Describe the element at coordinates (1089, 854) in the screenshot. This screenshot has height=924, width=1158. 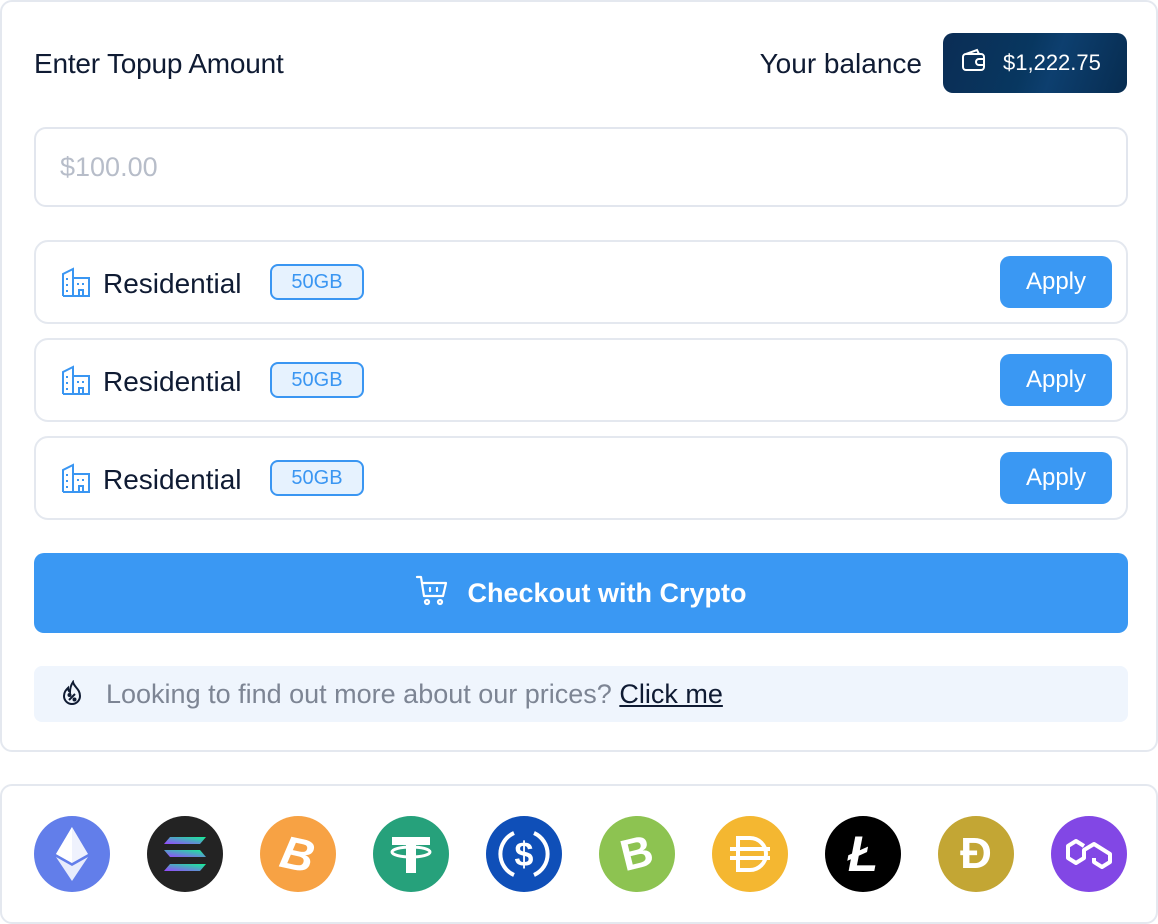
I see `polygon-icon` at that location.